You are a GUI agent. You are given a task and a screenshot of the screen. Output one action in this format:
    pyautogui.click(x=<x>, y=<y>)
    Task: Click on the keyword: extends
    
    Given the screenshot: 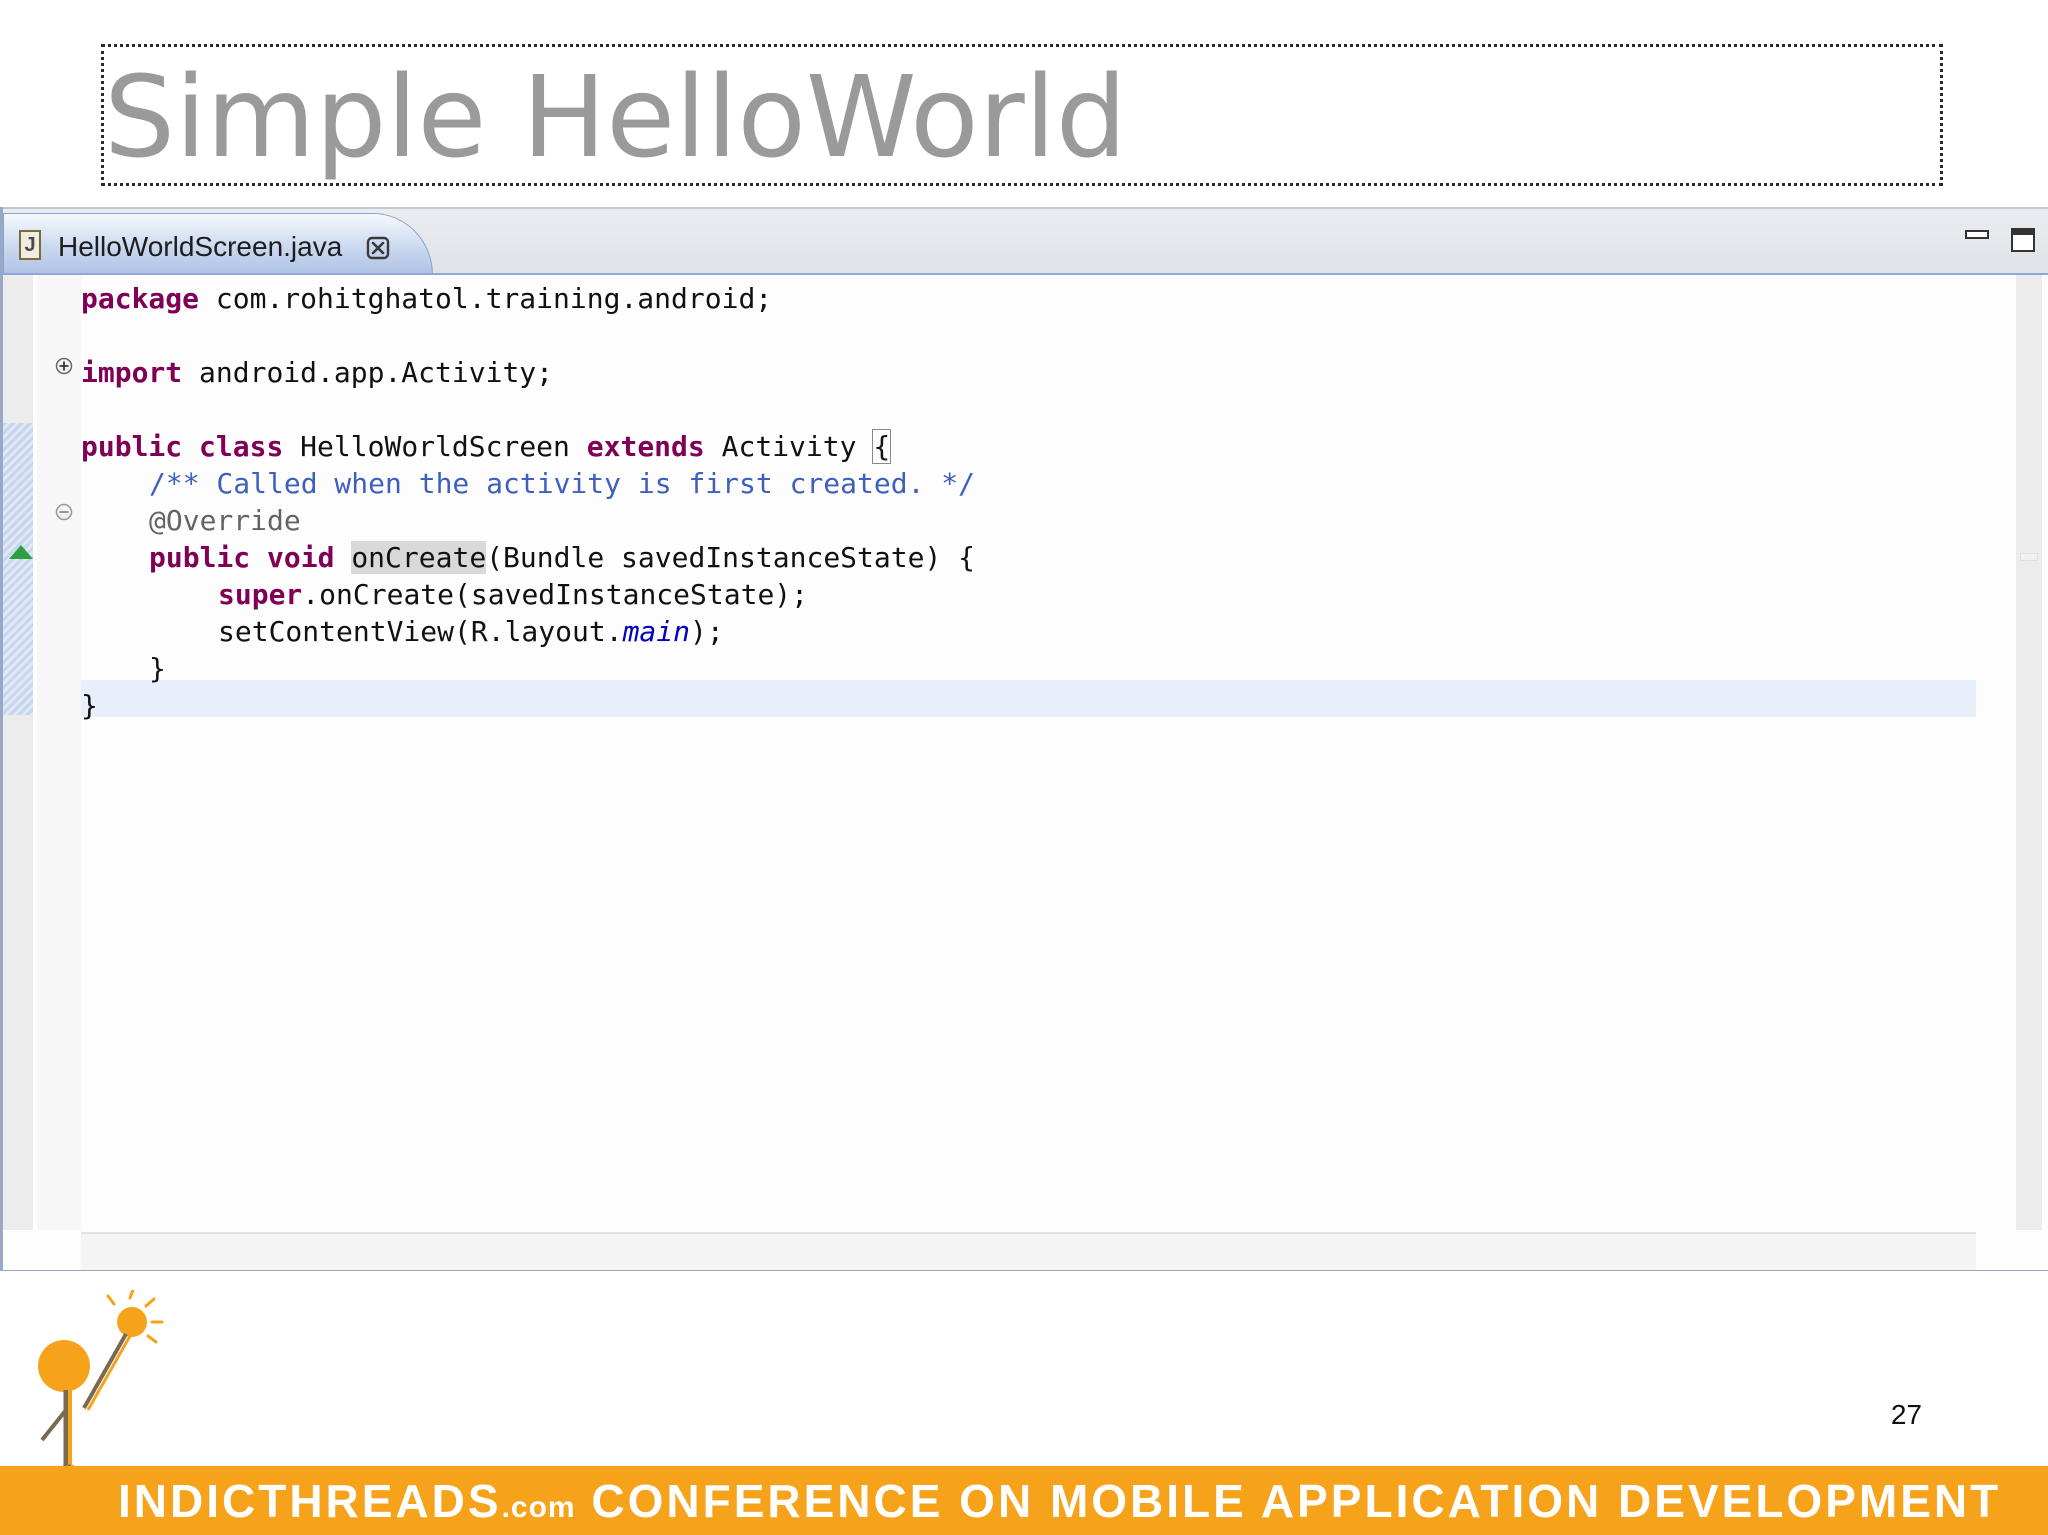 What is the action you would take?
    pyautogui.click(x=645, y=446)
    